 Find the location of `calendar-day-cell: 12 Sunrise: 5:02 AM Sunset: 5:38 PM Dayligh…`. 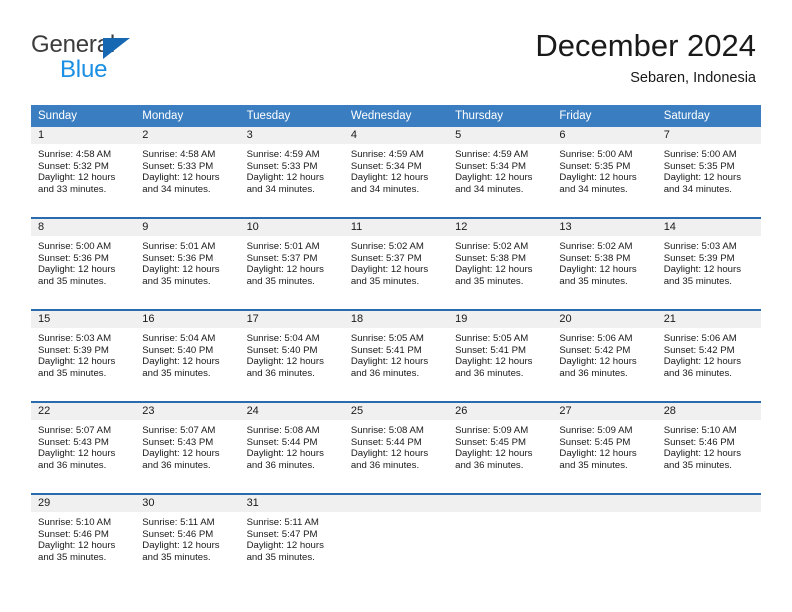

calendar-day-cell: 12 Sunrise: 5:02 AM Sunset: 5:38 PM Dayligh… is located at coordinates (500, 261).